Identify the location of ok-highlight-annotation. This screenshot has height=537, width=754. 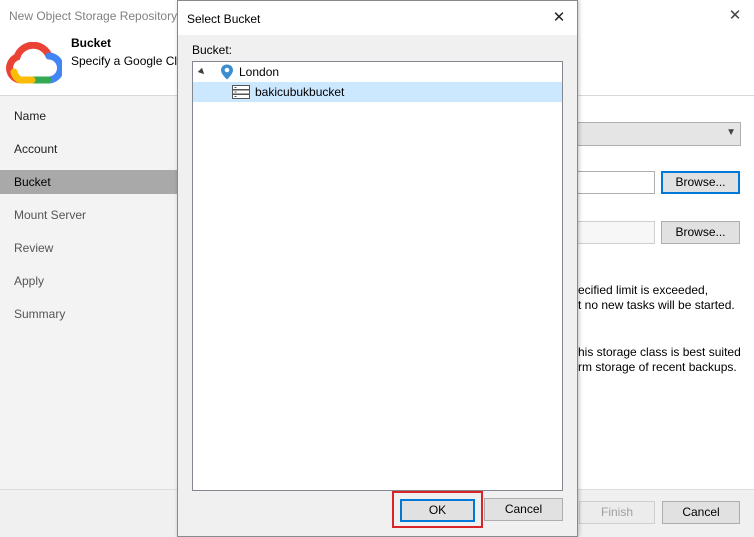
(437, 509).